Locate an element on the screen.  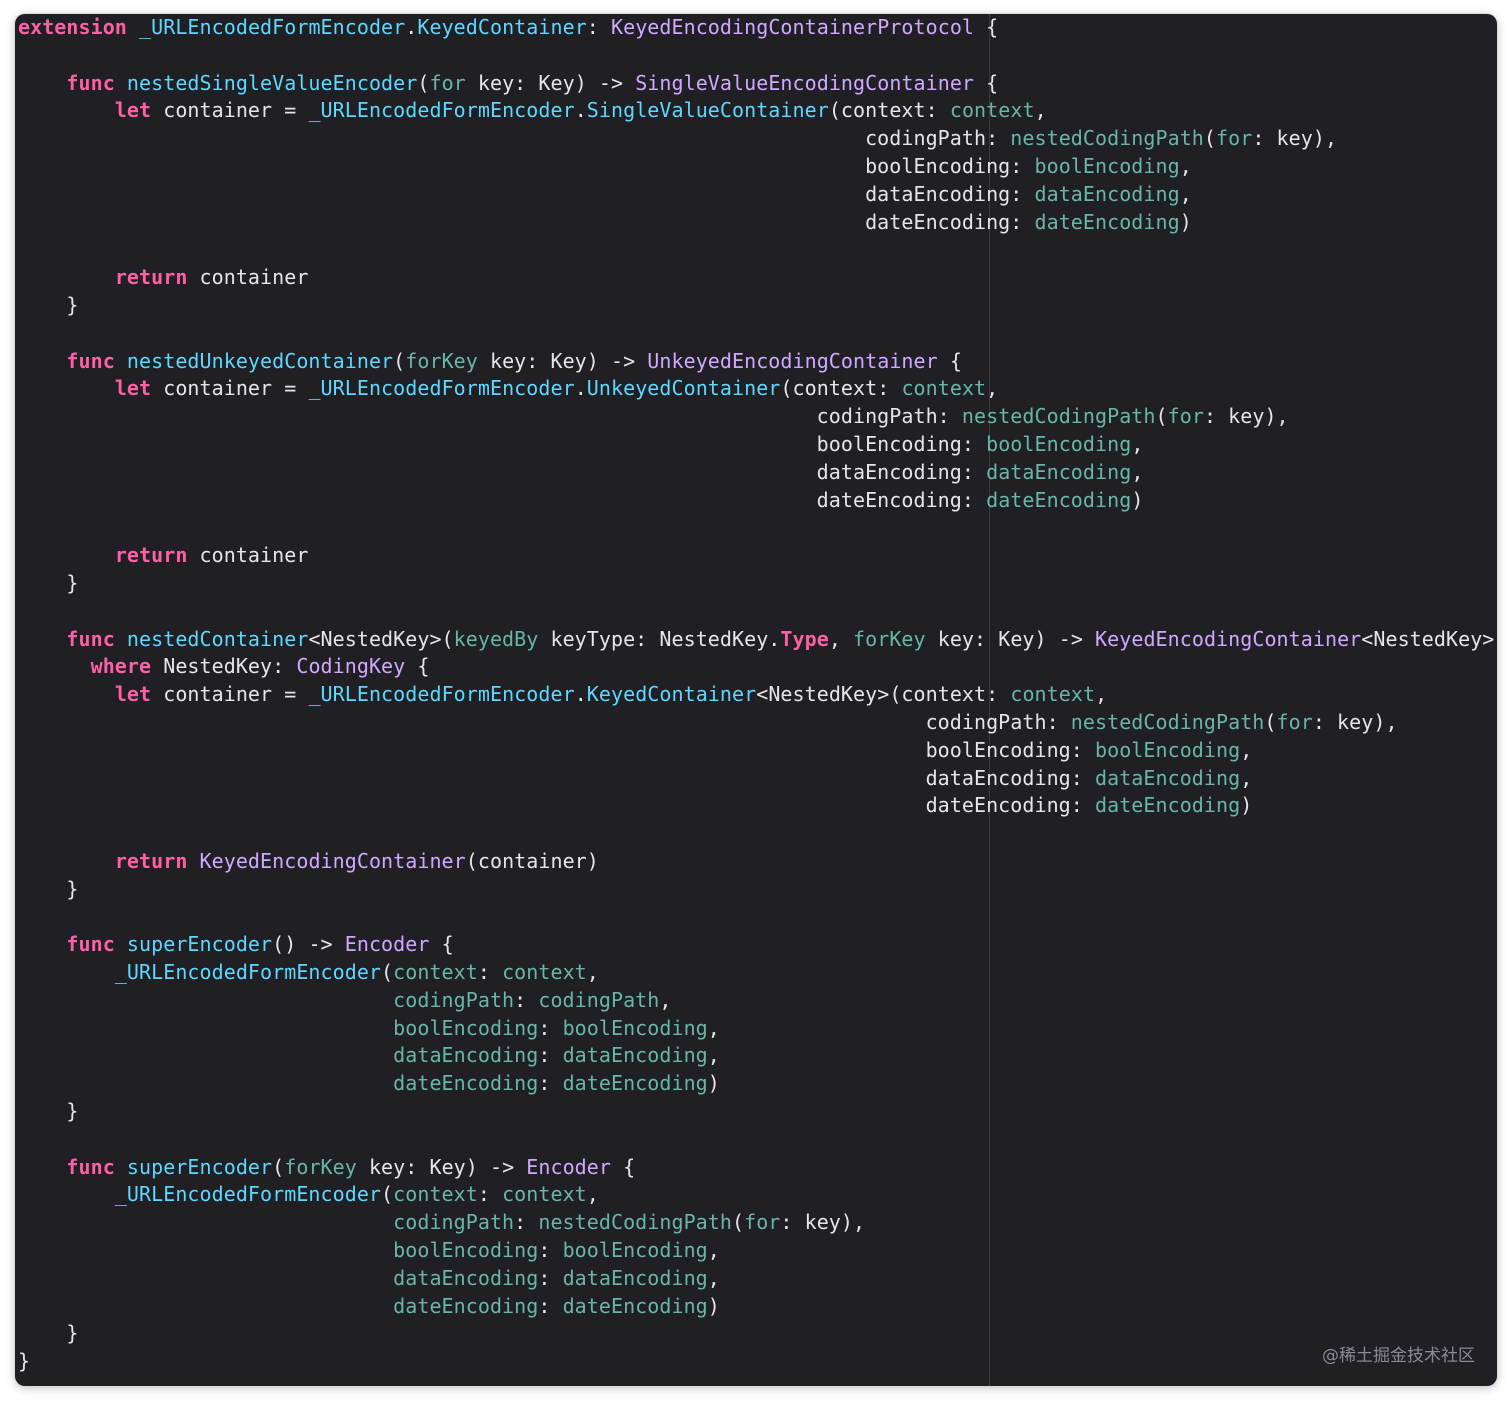
code-line: _URLEncodedFormEncoder(context: context, is located at coordinates (756, 973).